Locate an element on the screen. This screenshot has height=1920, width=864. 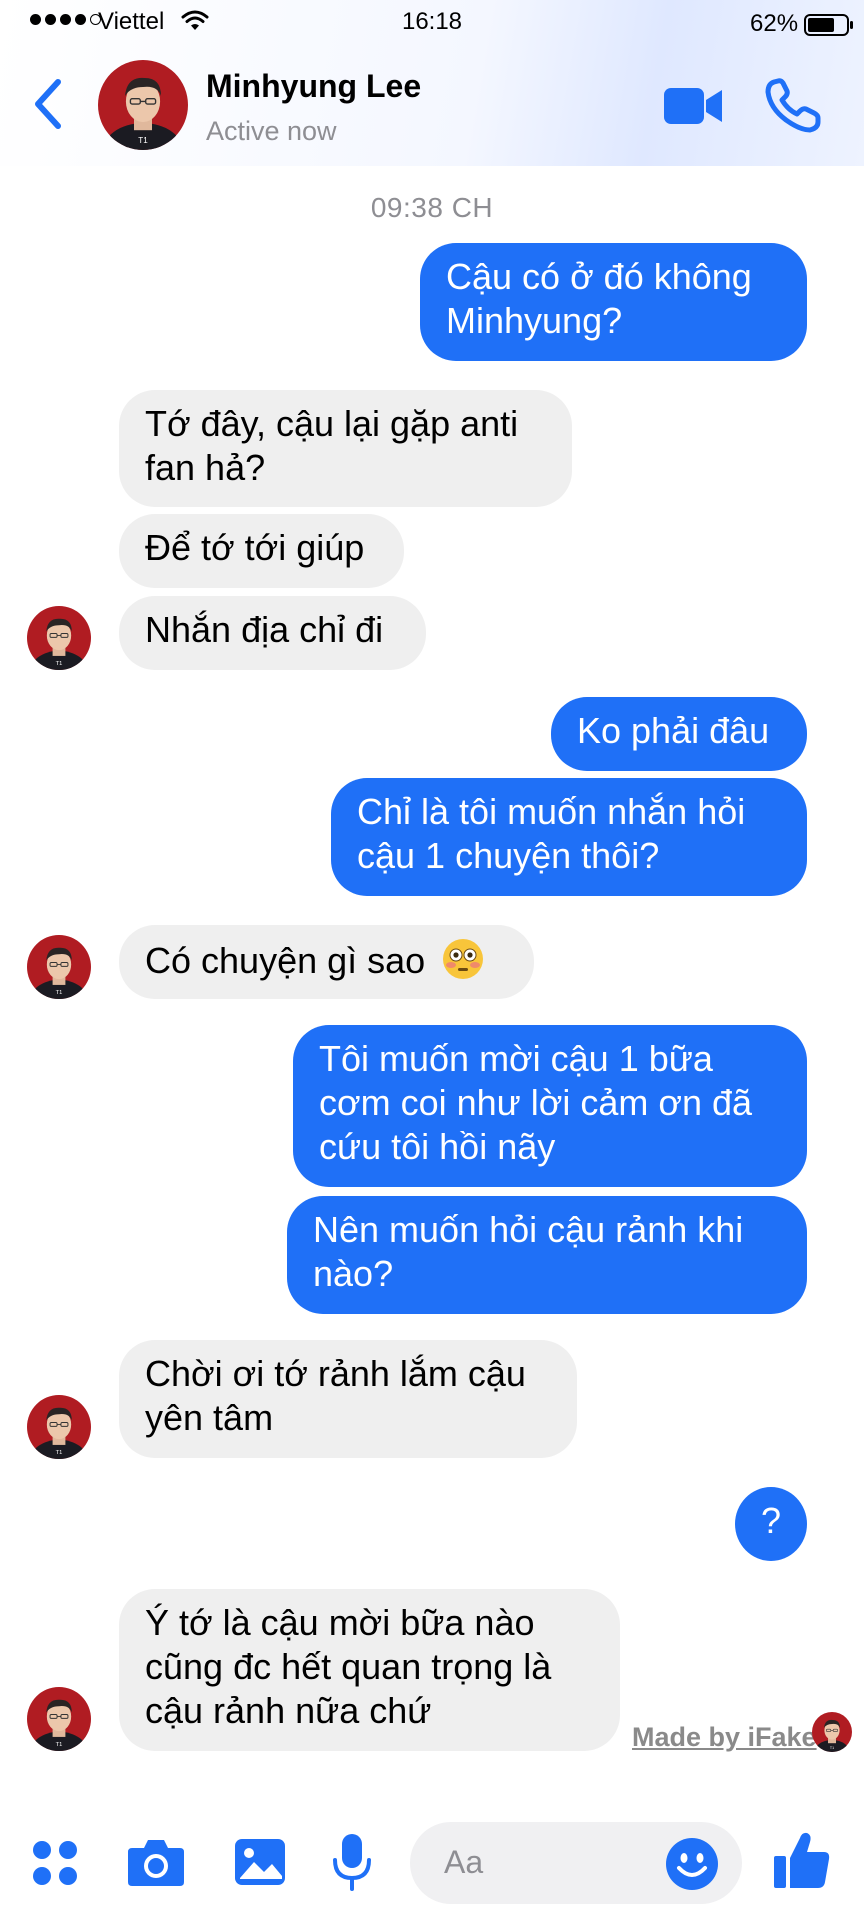
chat-header: Minhyung Lee Active now is located at coordinates (432, 106).